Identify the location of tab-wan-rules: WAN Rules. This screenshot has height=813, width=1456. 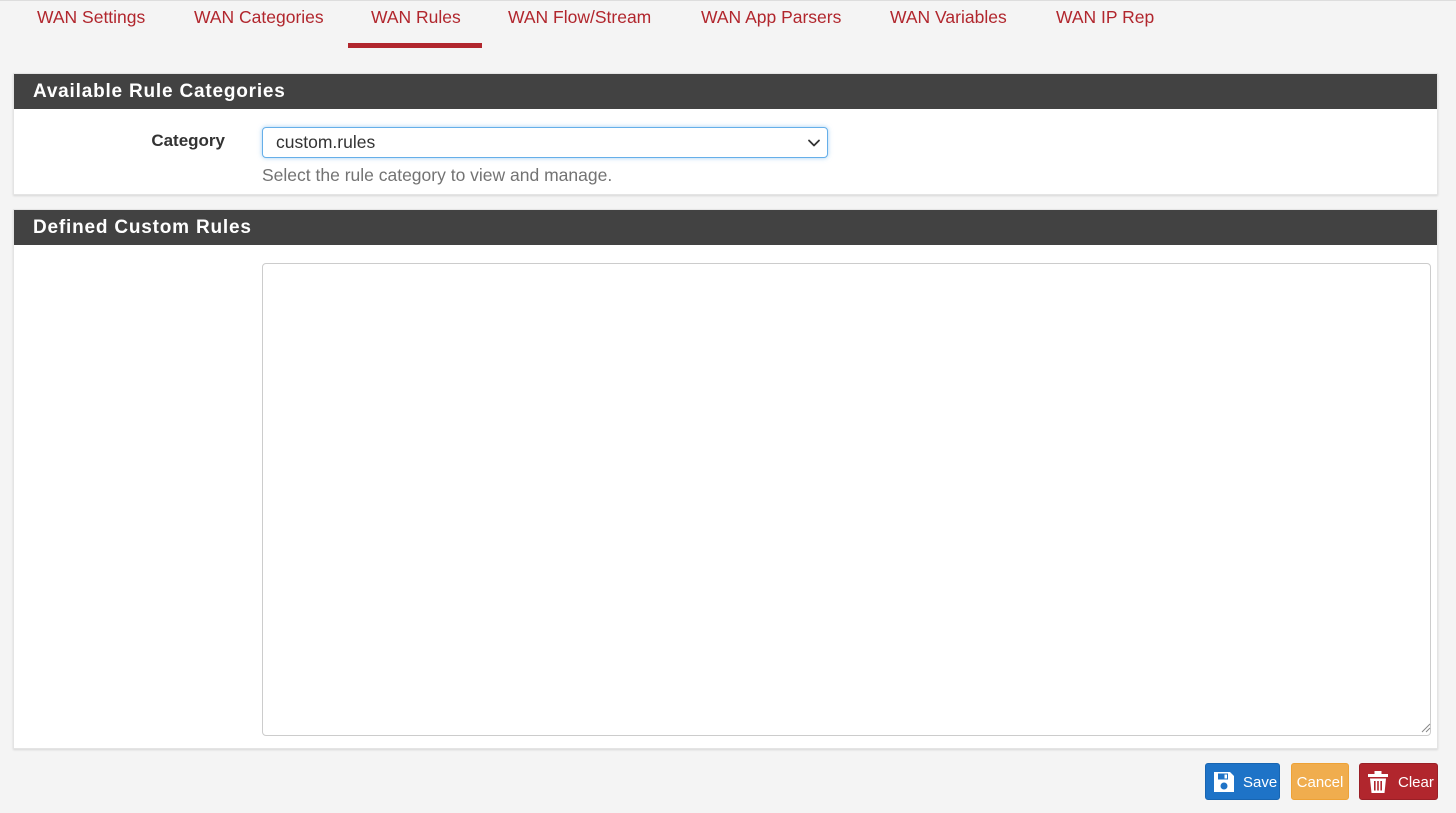
(415, 24).